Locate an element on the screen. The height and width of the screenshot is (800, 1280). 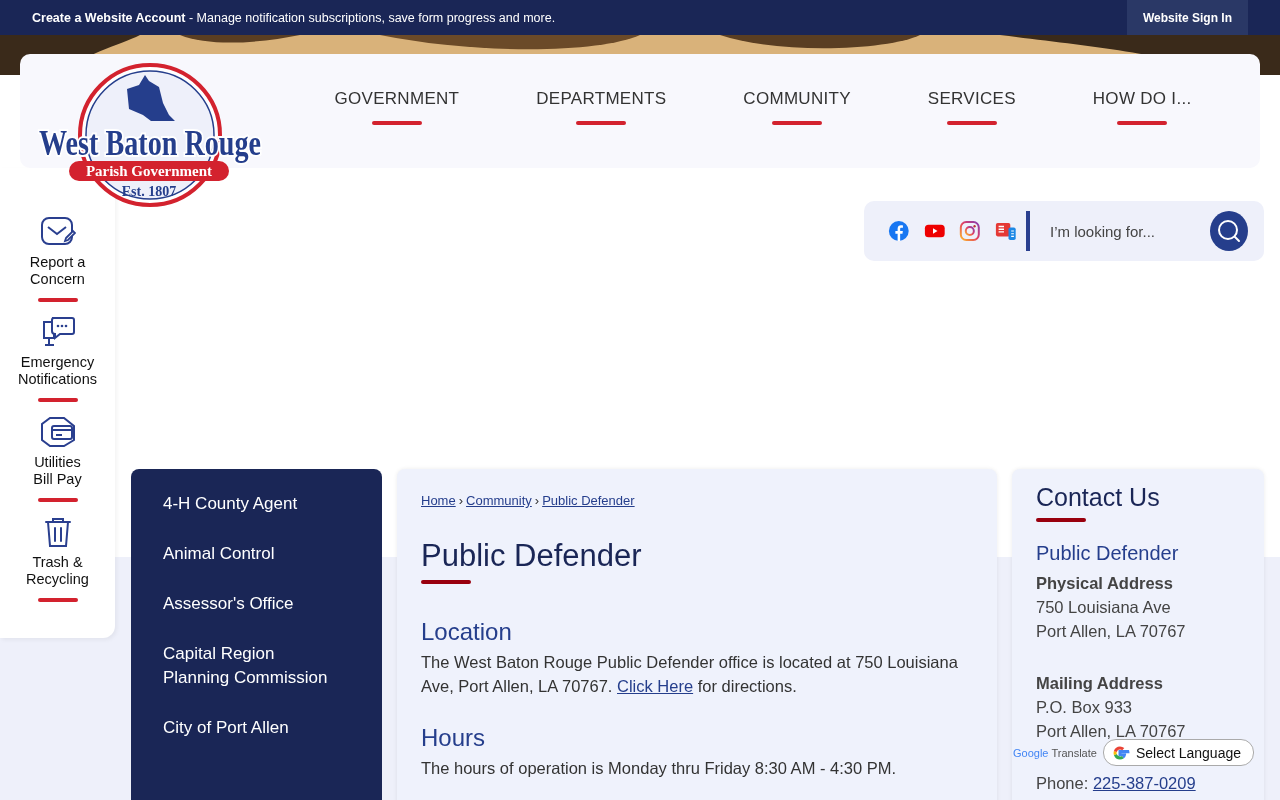
side-menu-item: Animal Control is located at coordinates (248, 554).